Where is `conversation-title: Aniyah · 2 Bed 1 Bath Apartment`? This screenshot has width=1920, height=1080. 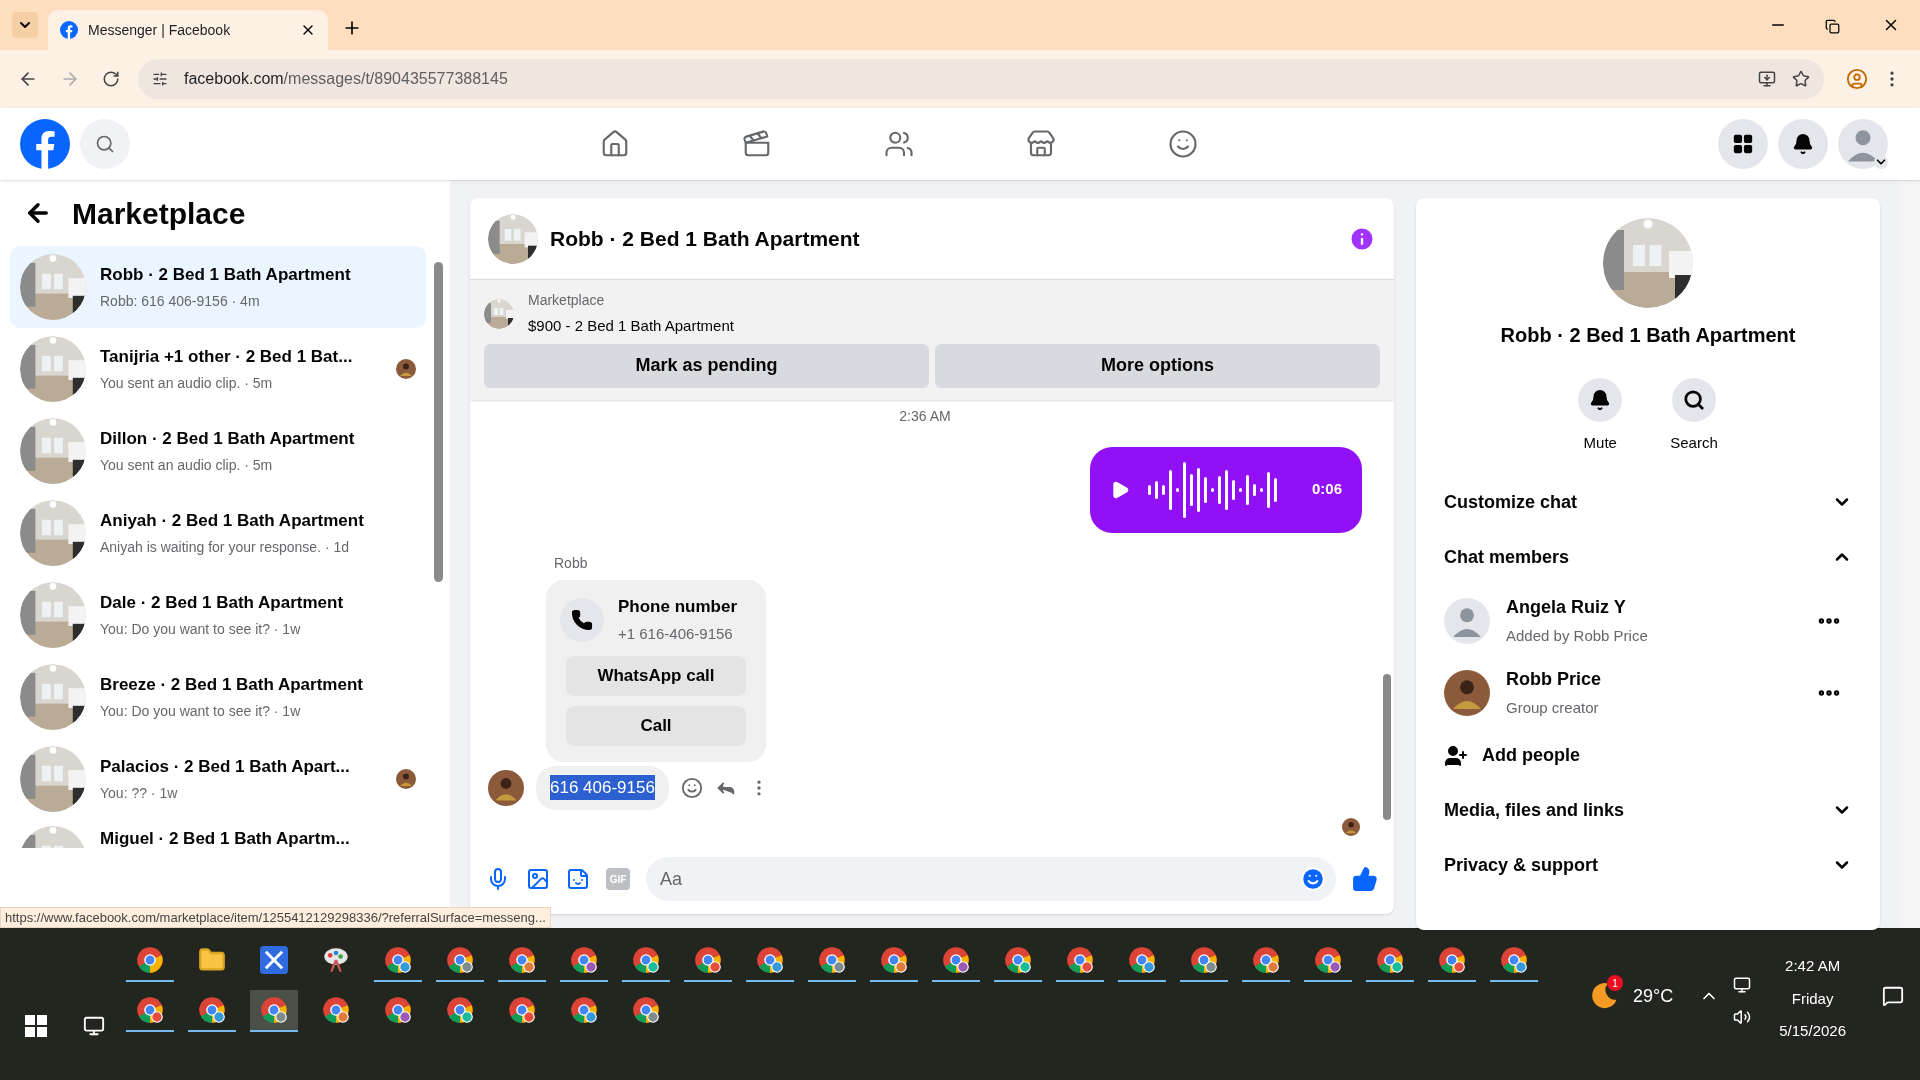
conversation-title: Aniyah · 2 Bed 1 Bath Apartment is located at coordinates (232, 520).